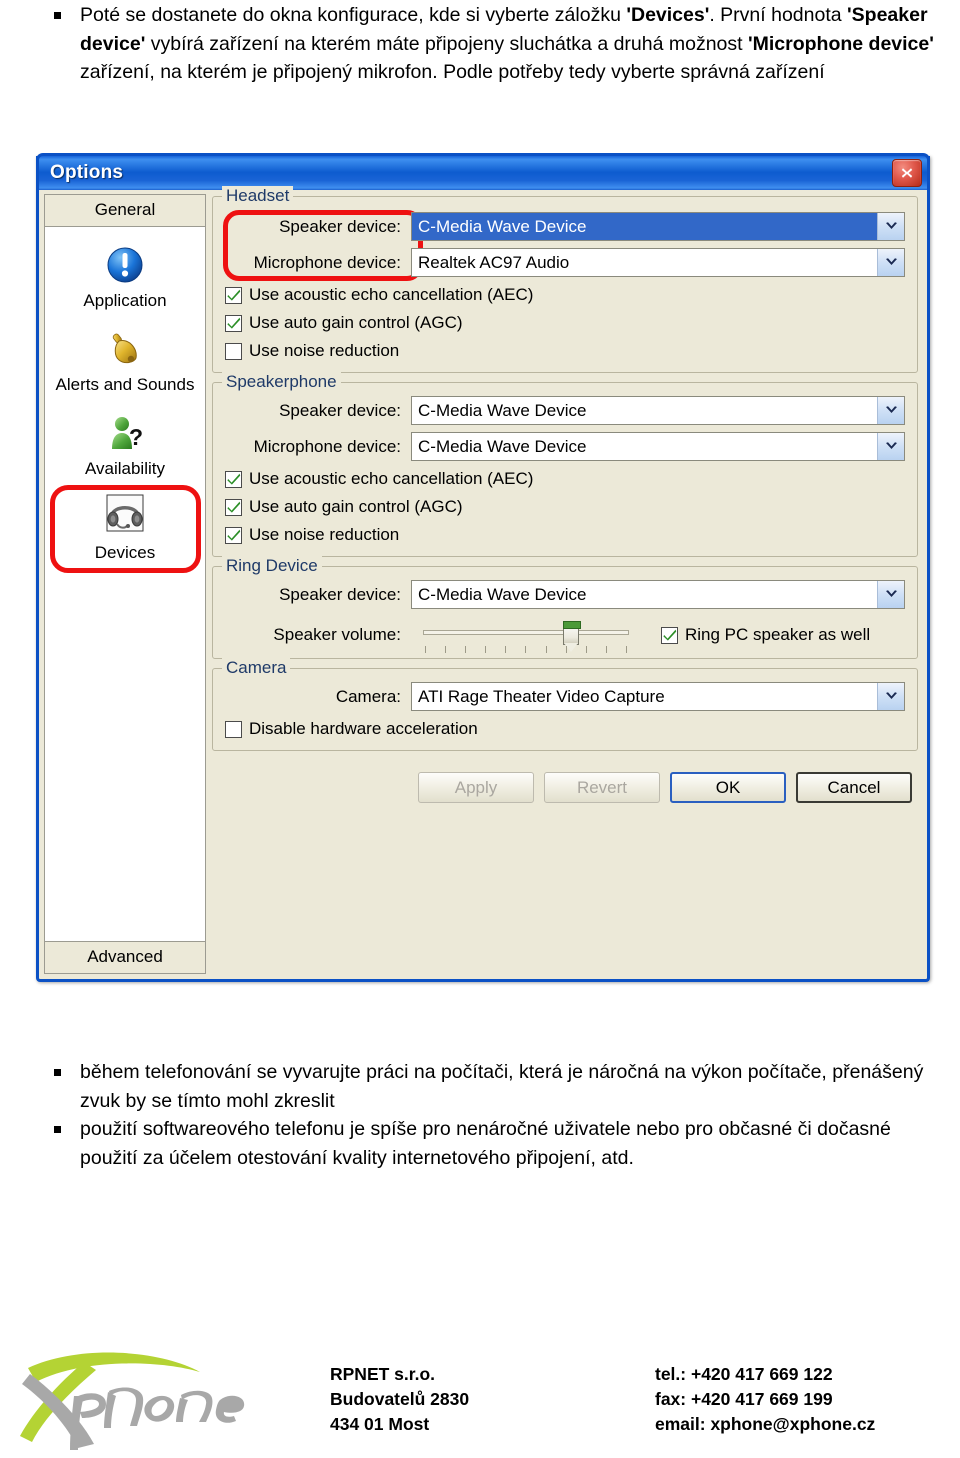 This screenshot has height=1458, width=960. Describe the element at coordinates (256, 668) in the screenshot. I see `camera-group-legend: Camera` at that location.